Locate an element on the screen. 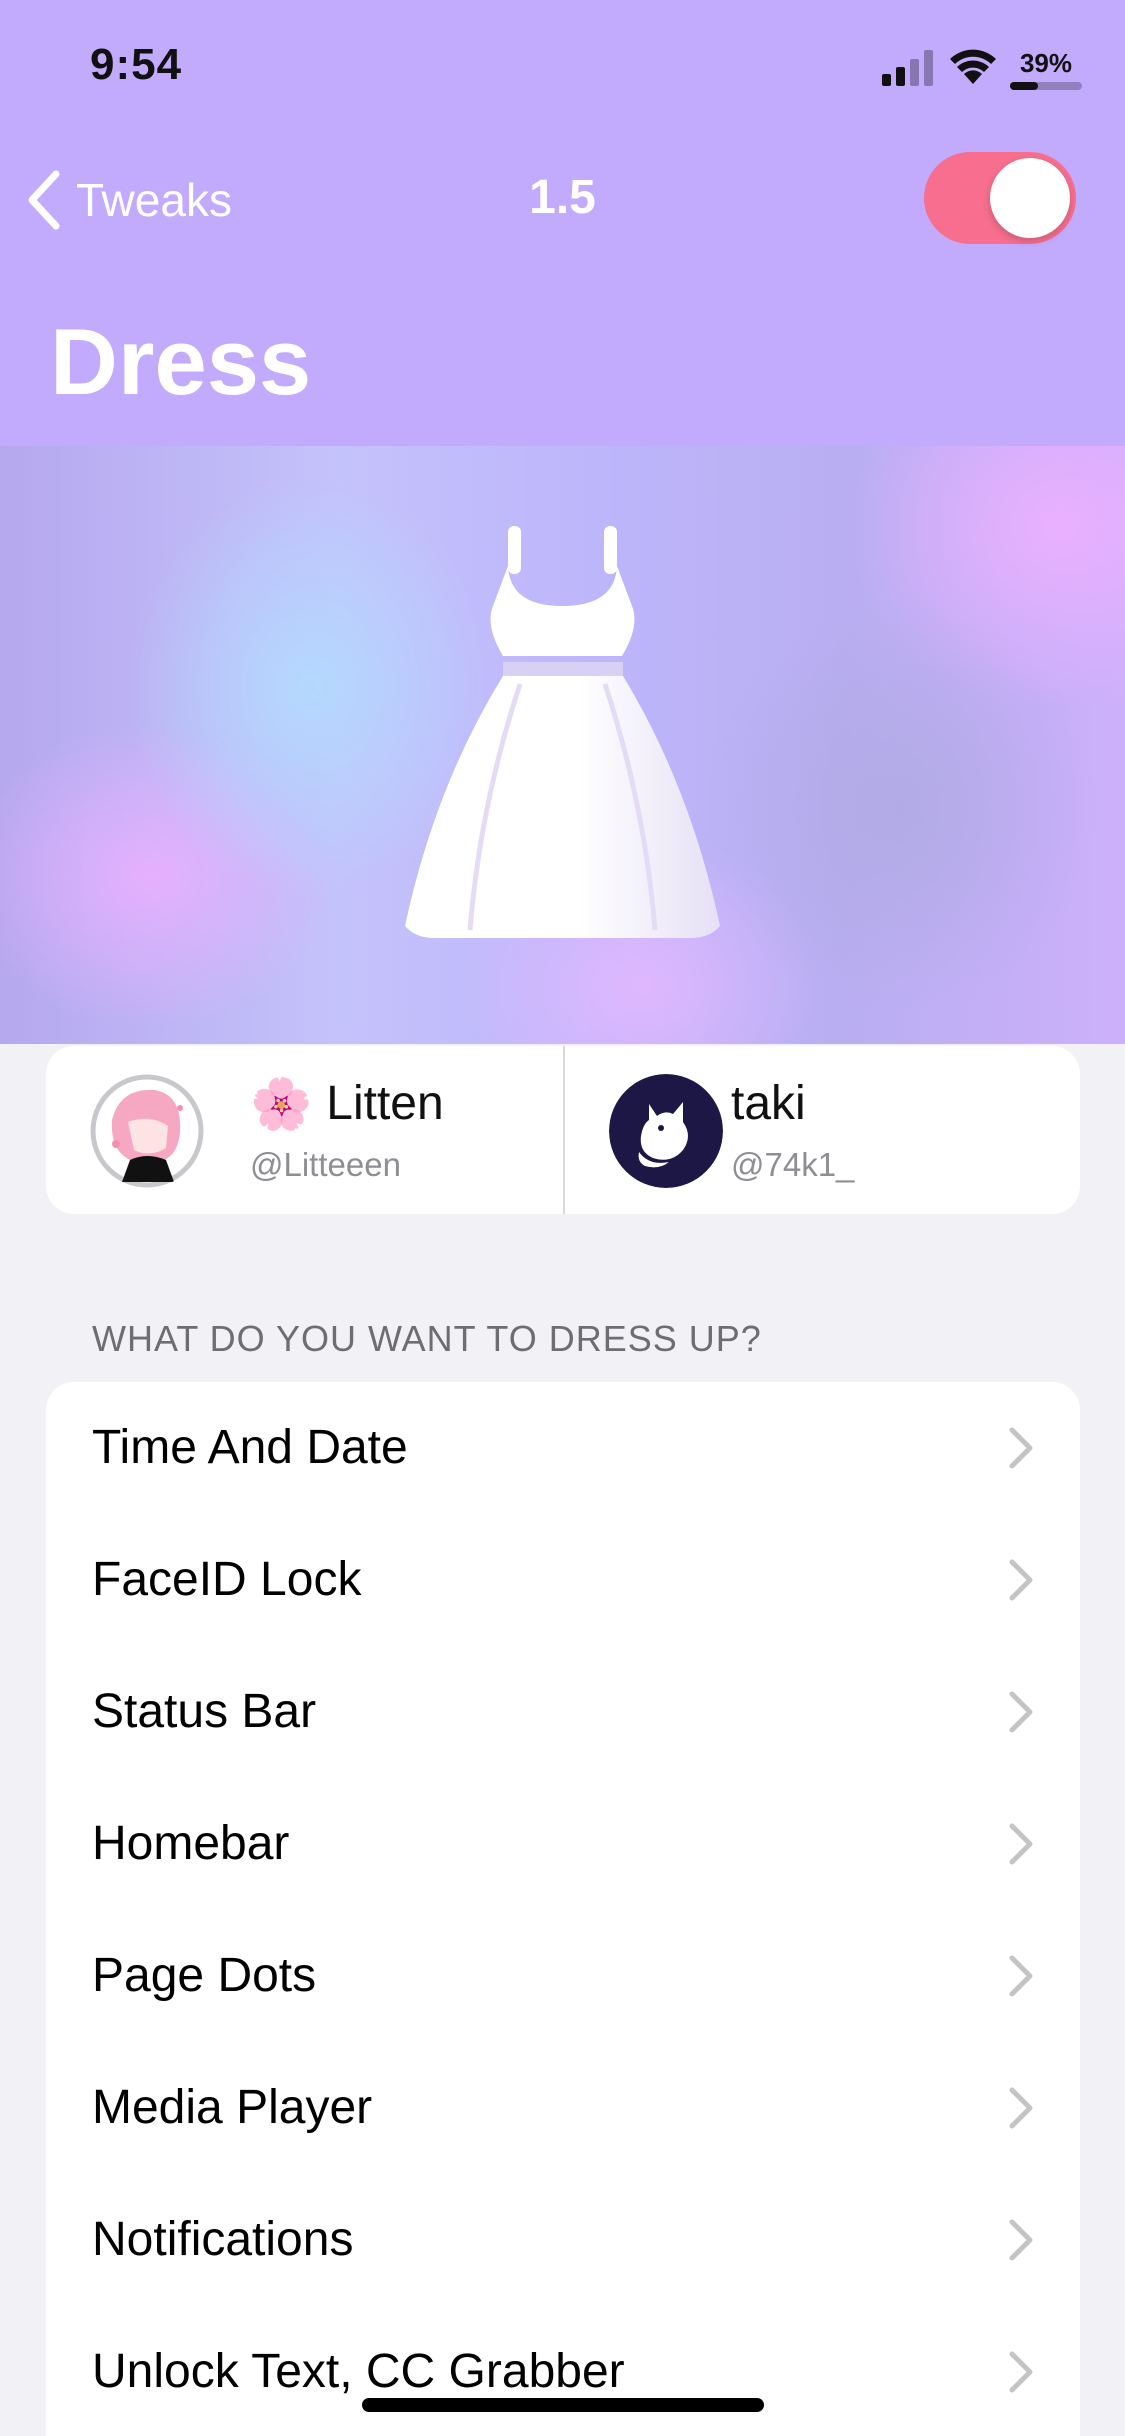  list-item-label: Notifications is located at coordinates (223, 2239).